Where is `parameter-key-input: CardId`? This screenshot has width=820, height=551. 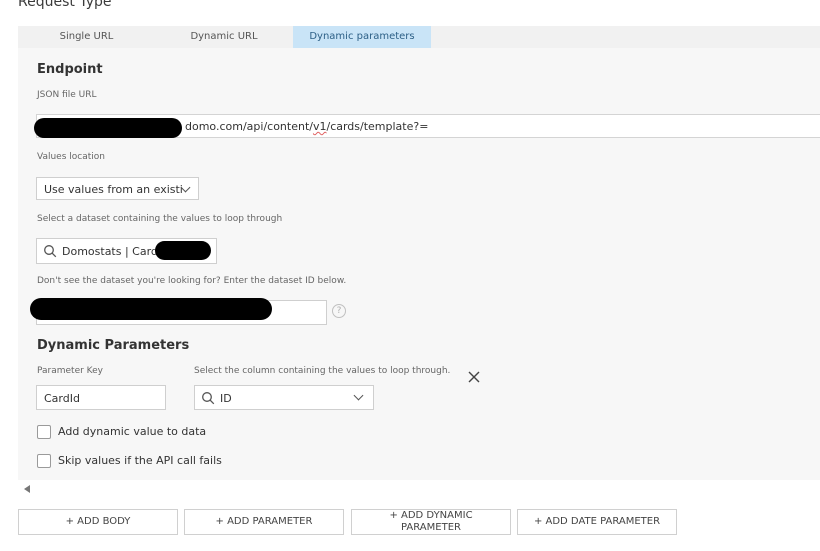 parameter-key-input: CardId is located at coordinates (101, 397).